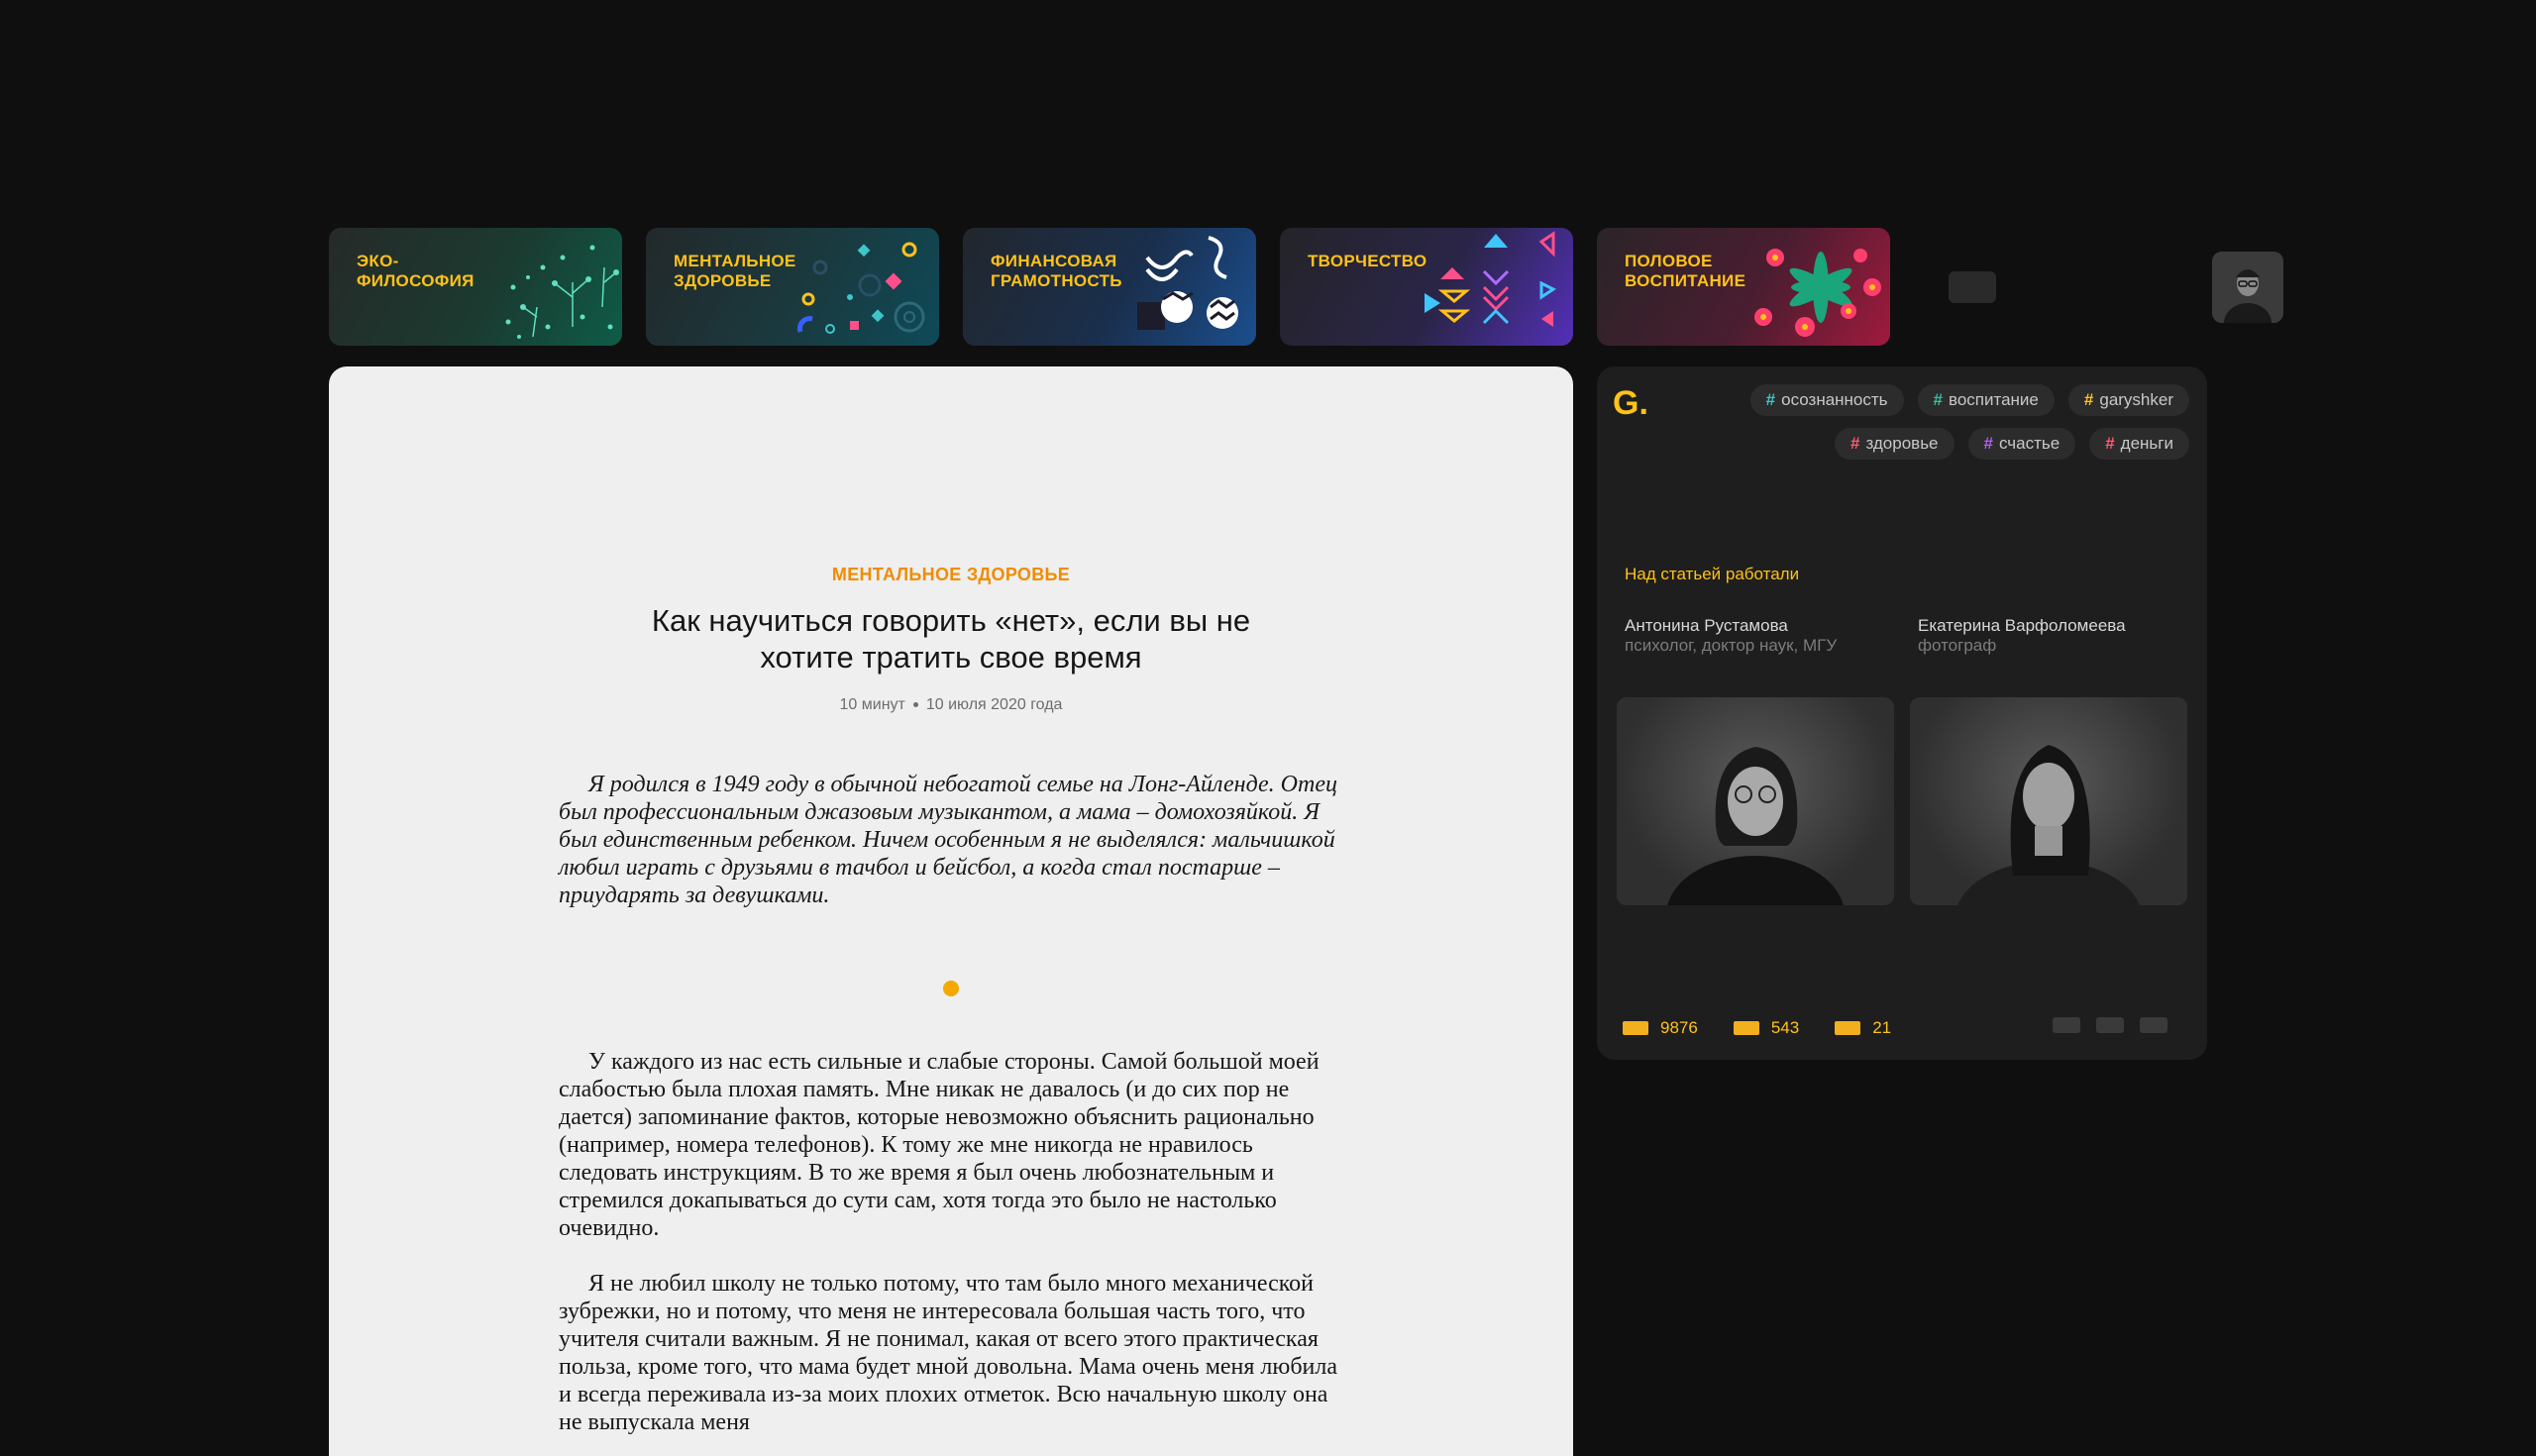 This screenshot has height=1456, width=2536. What do you see at coordinates (1630, 403) in the screenshot?
I see `site-logo: G.` at bounding box center [1630, 403].